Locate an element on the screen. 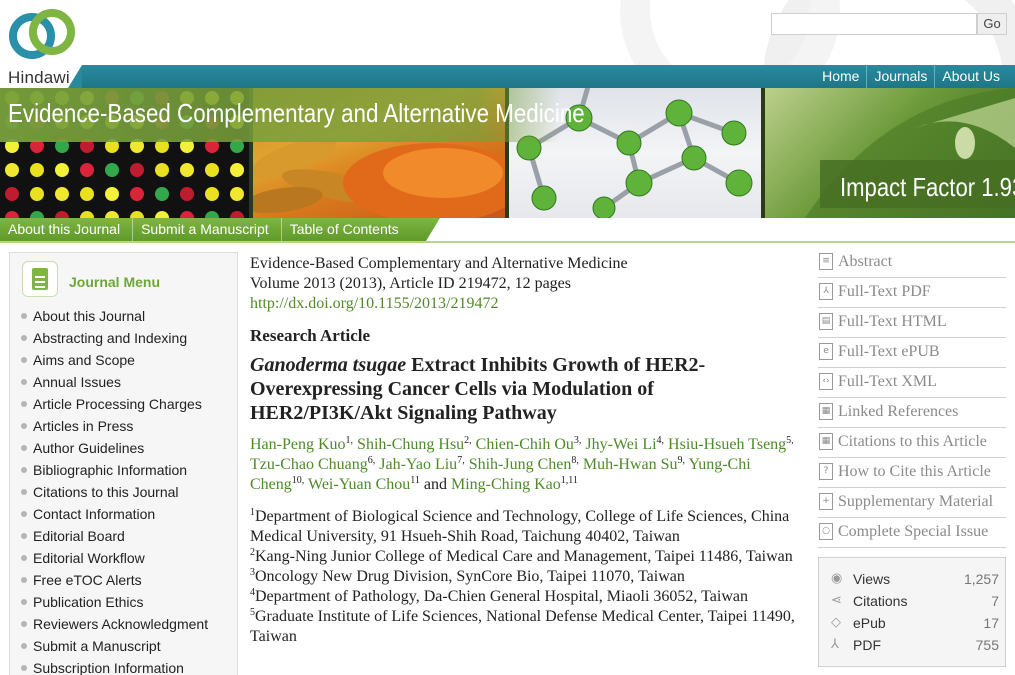 The width and height of the screenshot is (1015, 675). menu-item-annual-issues: Annual Issues is located at coordinates (124, 382).